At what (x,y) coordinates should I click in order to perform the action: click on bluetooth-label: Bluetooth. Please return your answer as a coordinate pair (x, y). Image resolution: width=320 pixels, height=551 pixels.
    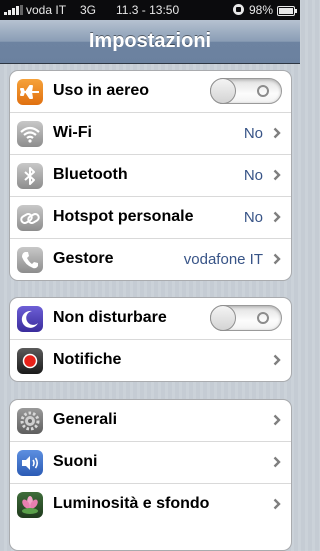
    Looking at the image, I should click on (90, 174).